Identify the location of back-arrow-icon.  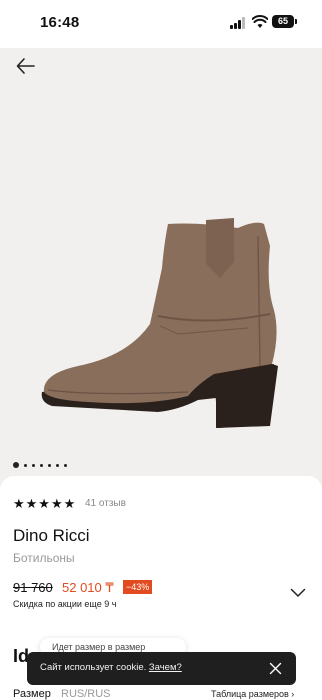
(26, 66).